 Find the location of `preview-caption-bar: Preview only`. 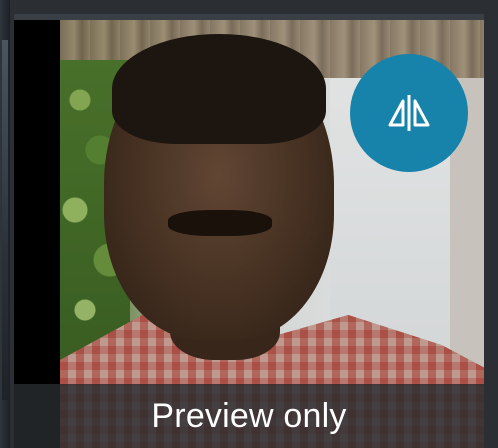

preview-caption-bar: Preview only is located at coordinates (249, 416).